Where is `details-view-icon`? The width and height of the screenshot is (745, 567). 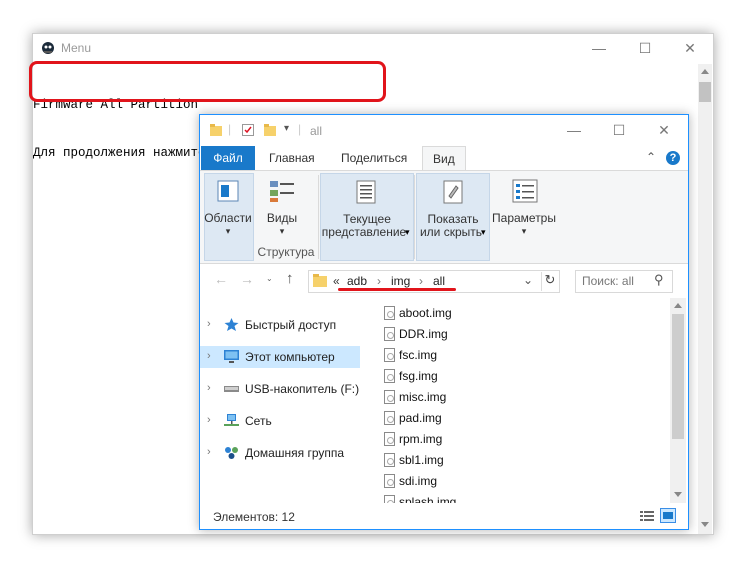 details-view-icon is located at coordinates (647, 516).